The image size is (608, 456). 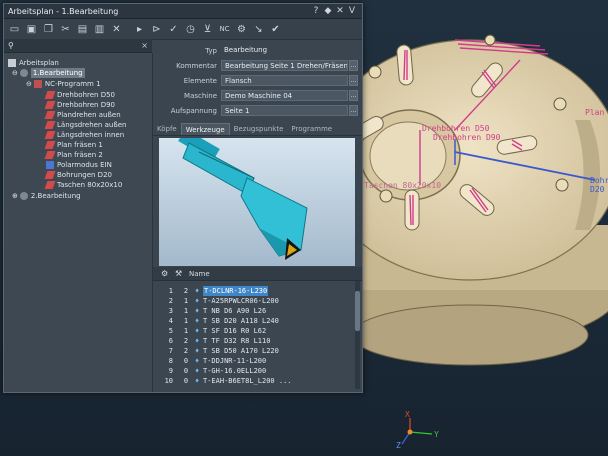 I want to click on search-icon: ⚲, so click(x=11, y=45).